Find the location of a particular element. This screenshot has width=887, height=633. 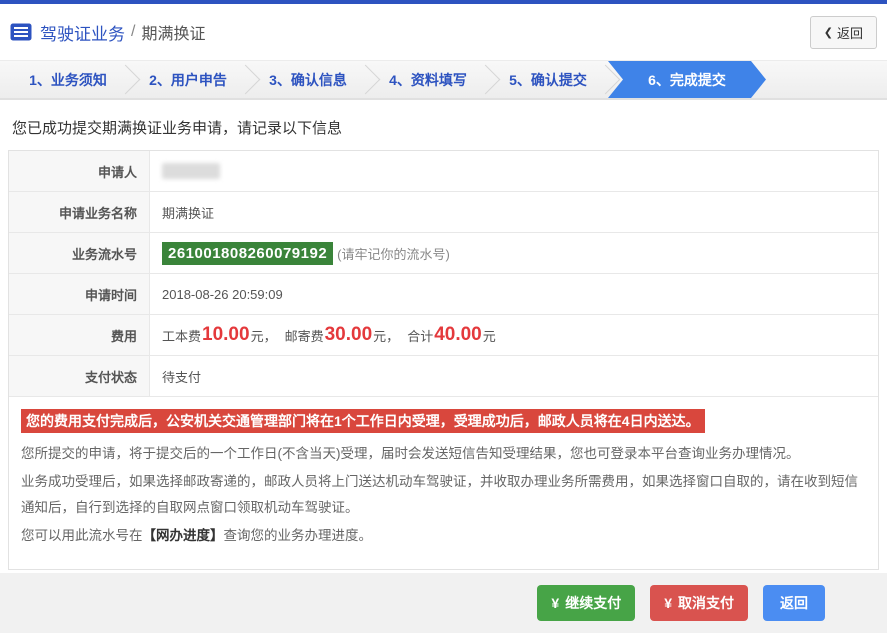

step-label: 1、业务须知 is located at coordinates (68, 79).